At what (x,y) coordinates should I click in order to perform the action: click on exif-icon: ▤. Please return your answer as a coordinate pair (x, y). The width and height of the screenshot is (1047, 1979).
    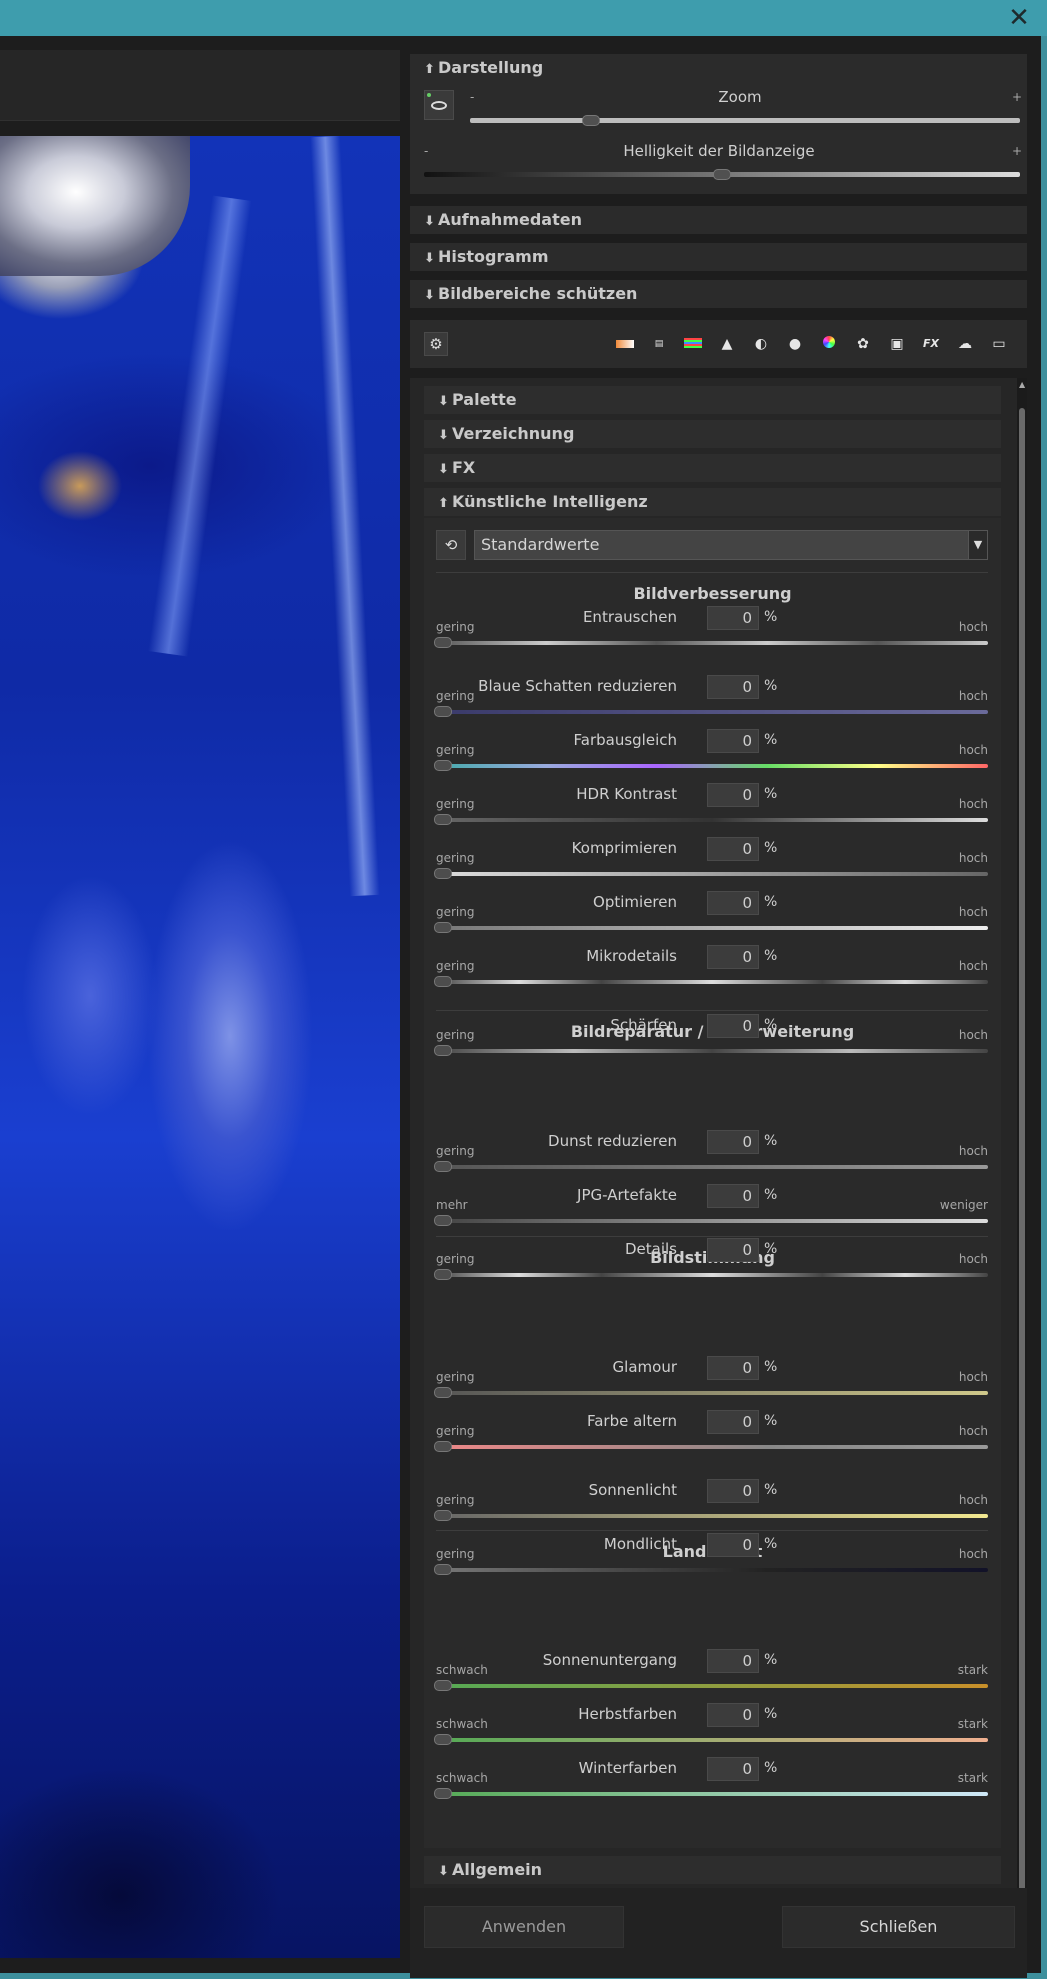
    Looking at the image, I should click on (659, 344).